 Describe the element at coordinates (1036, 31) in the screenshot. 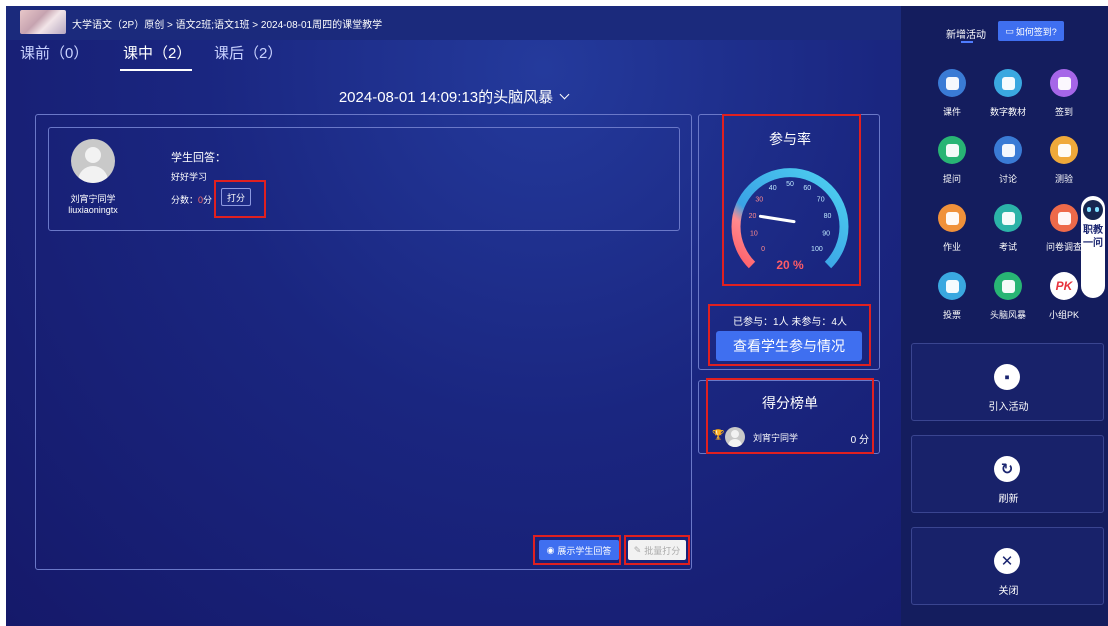

I see `howto-checkin-label: 如何签到?` at that location.